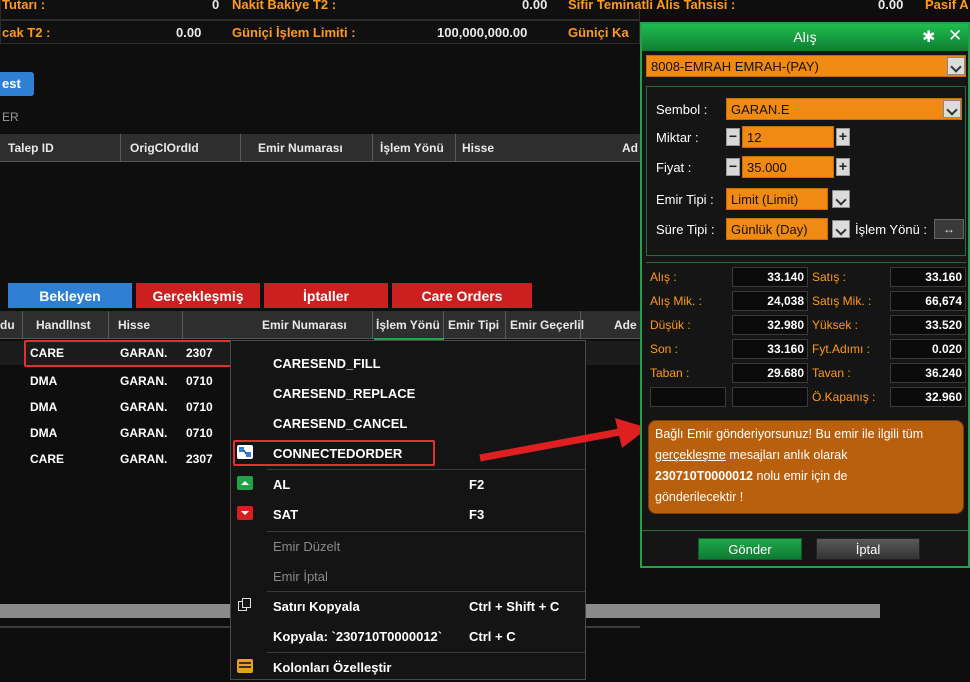 Image resolution: width=970 pixels, height=682 pixels. What do you see at coordinates (690, 455) in the screenshot?
I see `info-link: gerçekleşme` at bounding box center [690, 455].